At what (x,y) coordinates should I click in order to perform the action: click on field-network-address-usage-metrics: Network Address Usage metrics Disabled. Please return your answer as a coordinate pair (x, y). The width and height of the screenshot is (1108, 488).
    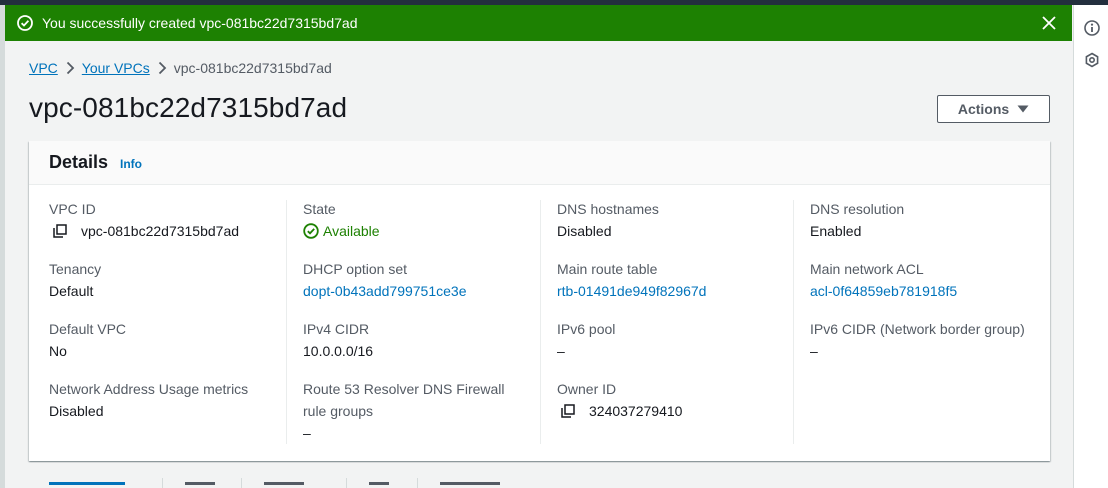
    Looking at the image, I should click on (164, 400).